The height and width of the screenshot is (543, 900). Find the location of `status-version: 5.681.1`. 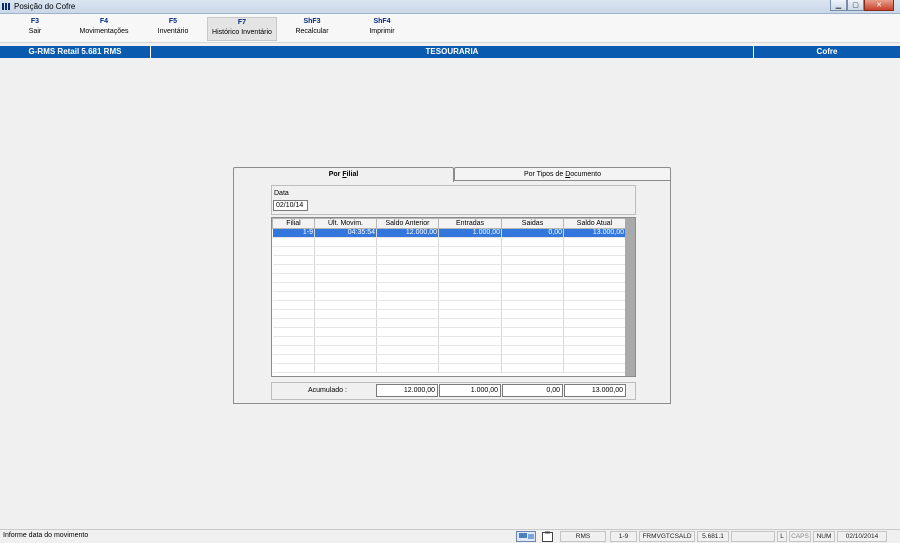

status-version: 5.681.1 is located at coordinates (713, 536).